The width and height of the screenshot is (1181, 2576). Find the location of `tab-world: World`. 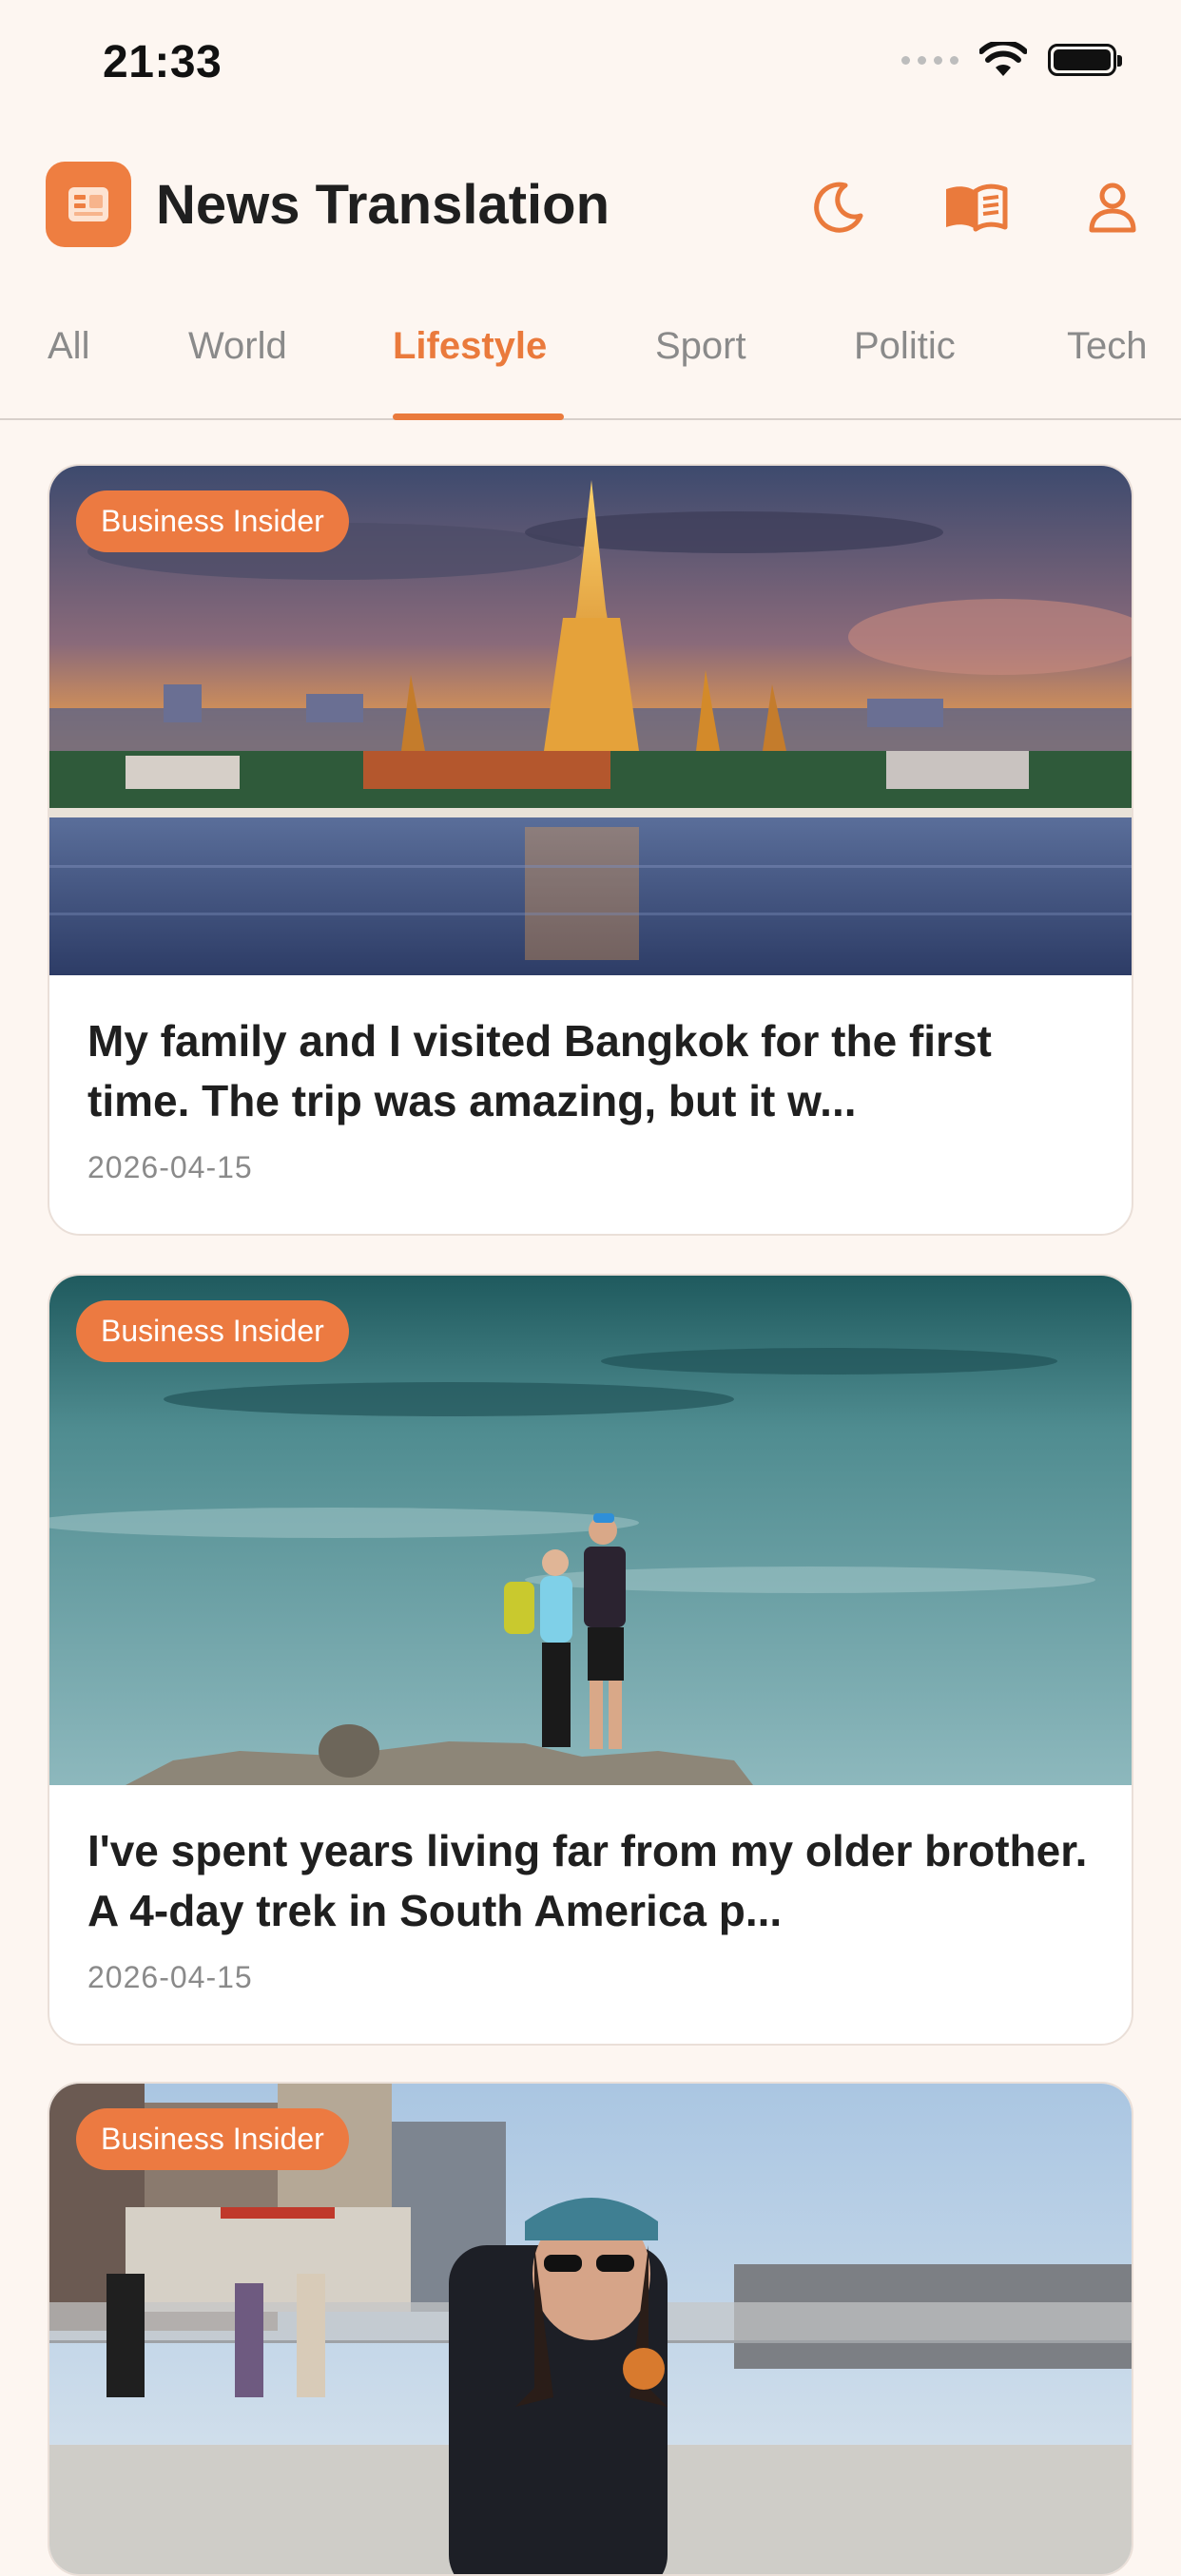

tab-world: World is located at coordinates (237, 346).